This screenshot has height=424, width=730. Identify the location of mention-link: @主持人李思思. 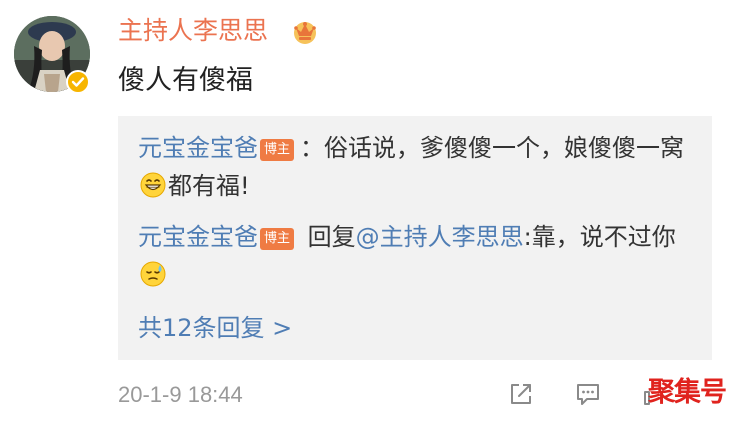
(440, 237).